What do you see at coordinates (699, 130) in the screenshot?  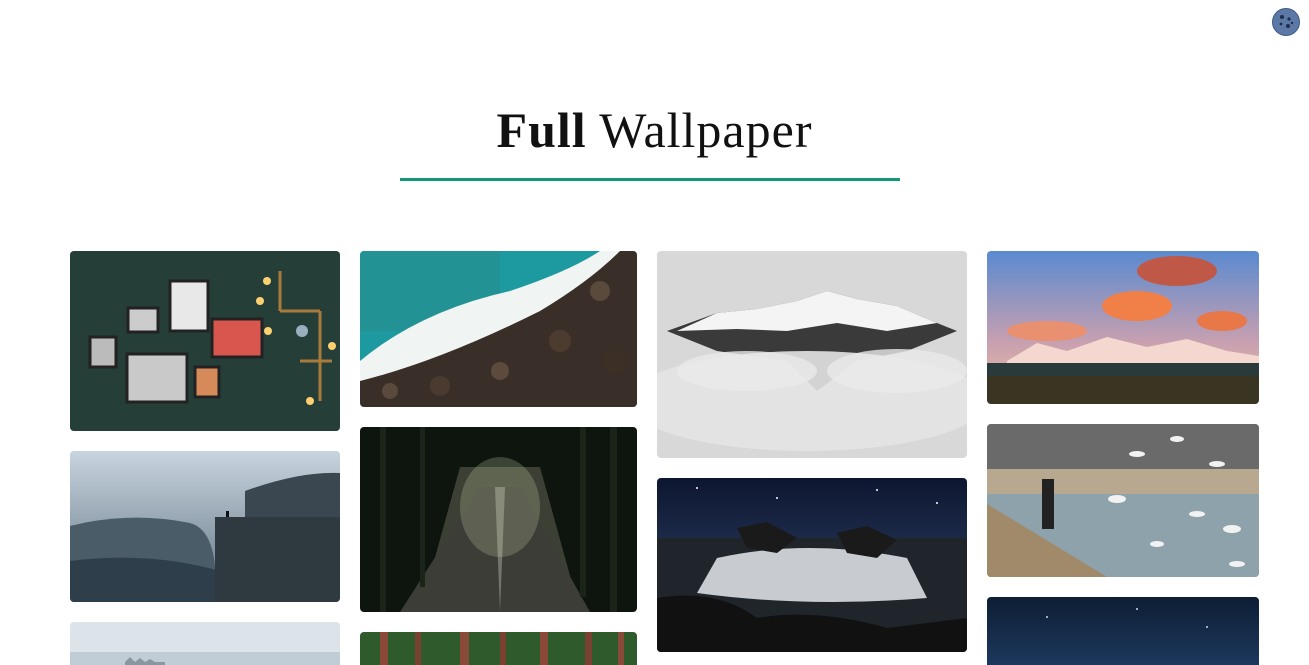 I see `title-rest: Wallpaper` at bounding box center [699, 130].